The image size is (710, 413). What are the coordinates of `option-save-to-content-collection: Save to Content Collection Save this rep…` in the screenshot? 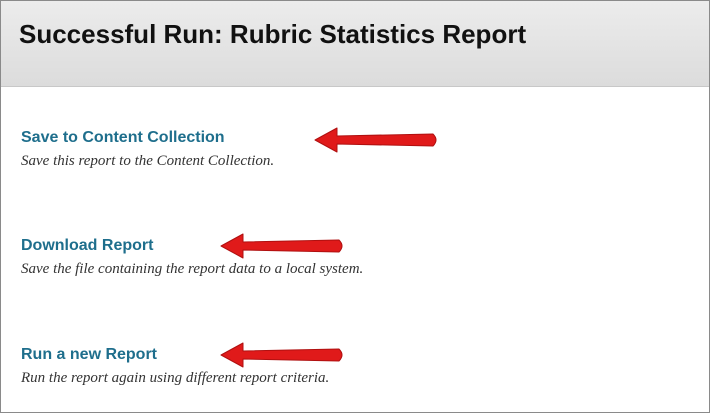 It's located at (147, 149).